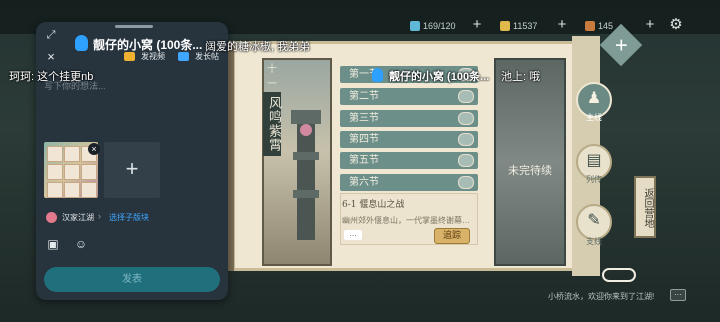 Image resolution: width=720 pixels, height=322 pixels. I want to click on section-label: 第四节, so click(364, 139).